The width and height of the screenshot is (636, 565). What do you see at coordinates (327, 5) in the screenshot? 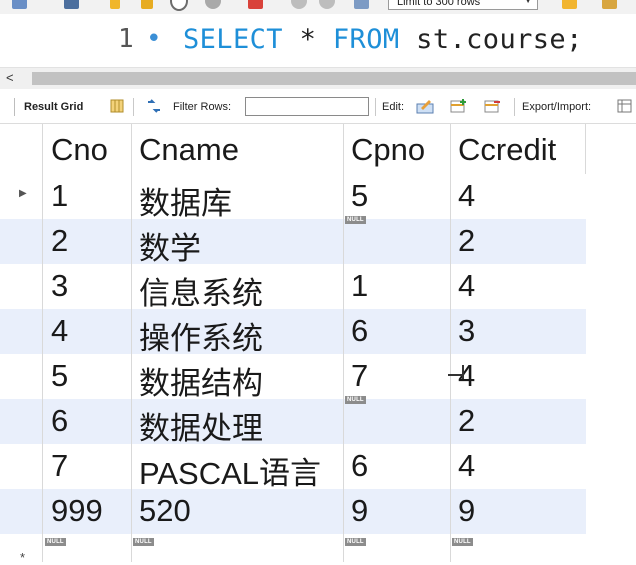
I see `cancel-icon` at bounding box center [327, 5].